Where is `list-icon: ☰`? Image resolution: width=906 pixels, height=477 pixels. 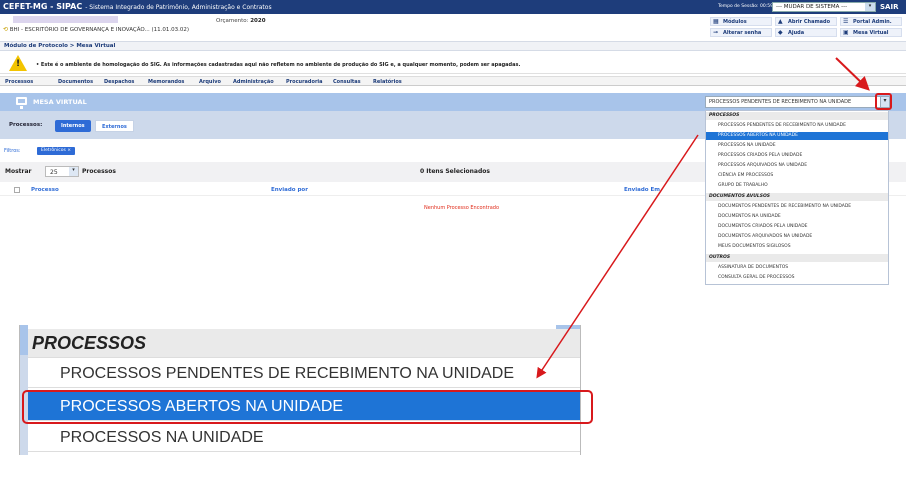
list-icon: ☰ is located at coordinates (846, 21).